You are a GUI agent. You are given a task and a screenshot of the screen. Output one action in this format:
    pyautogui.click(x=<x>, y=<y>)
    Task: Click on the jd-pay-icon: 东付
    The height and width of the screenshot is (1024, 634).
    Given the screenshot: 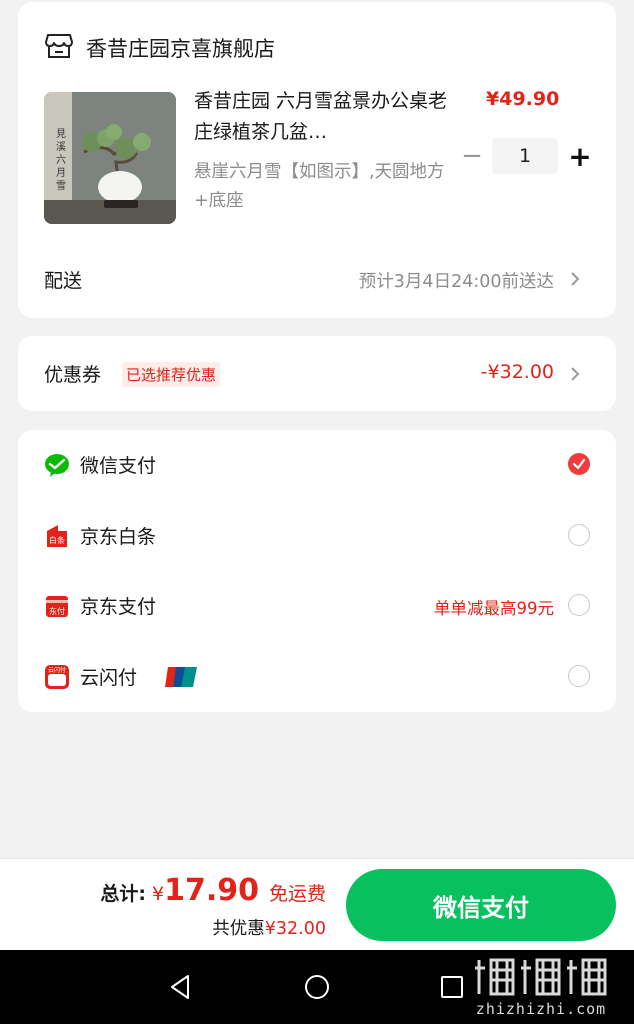 What is the action you would take?
    pyautogui.click(x=57, y=606)
    